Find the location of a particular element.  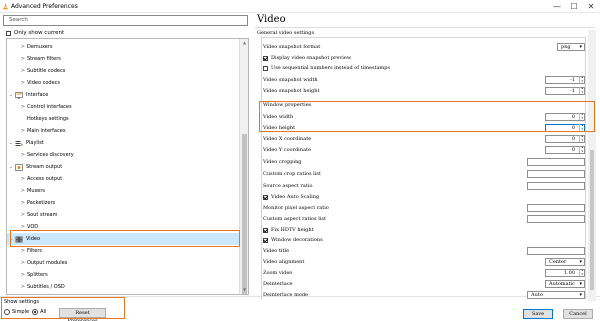

tree-scrollbar: ▲ ▼ is located at coordinates (243, 166).